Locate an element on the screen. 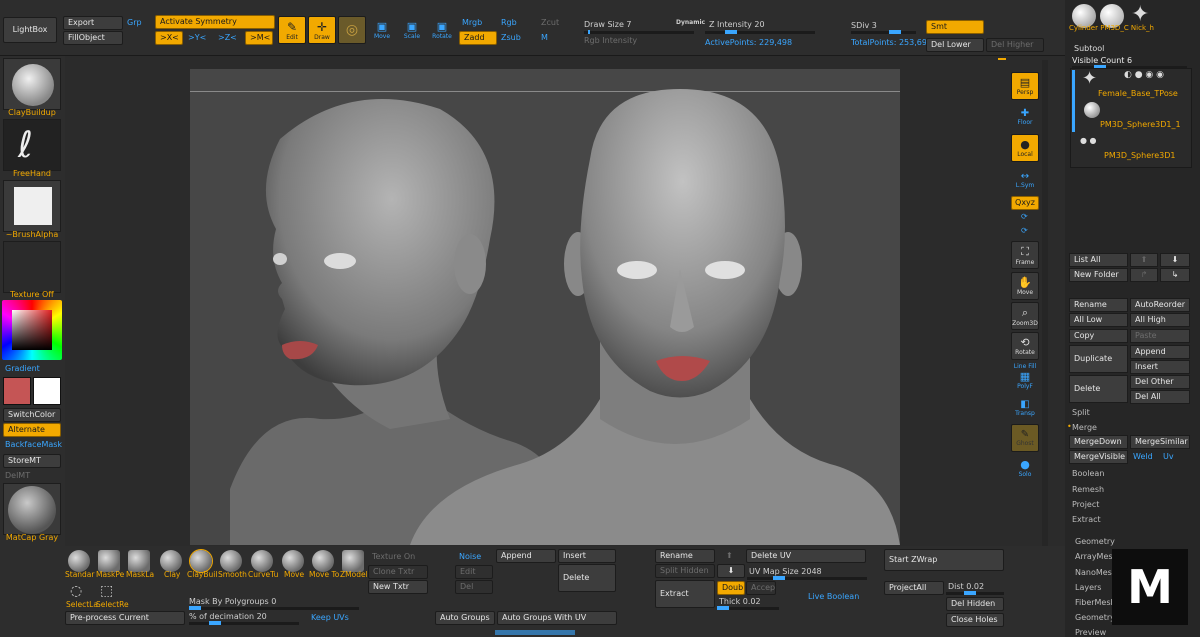 This screenshot has width=1200, height=637. y-axis-toggle: ⟳ is located at coordinates (1024, 216).